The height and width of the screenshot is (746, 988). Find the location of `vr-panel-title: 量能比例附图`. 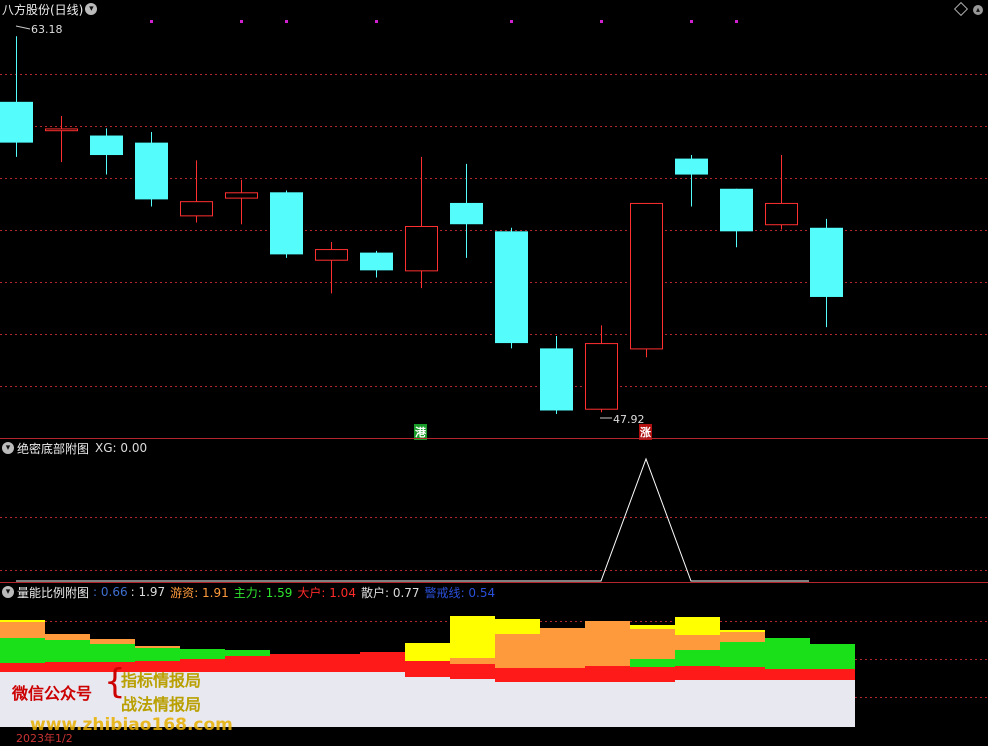

vr-panel-title: 量能比例附图 is located at coordinates (53, 592).